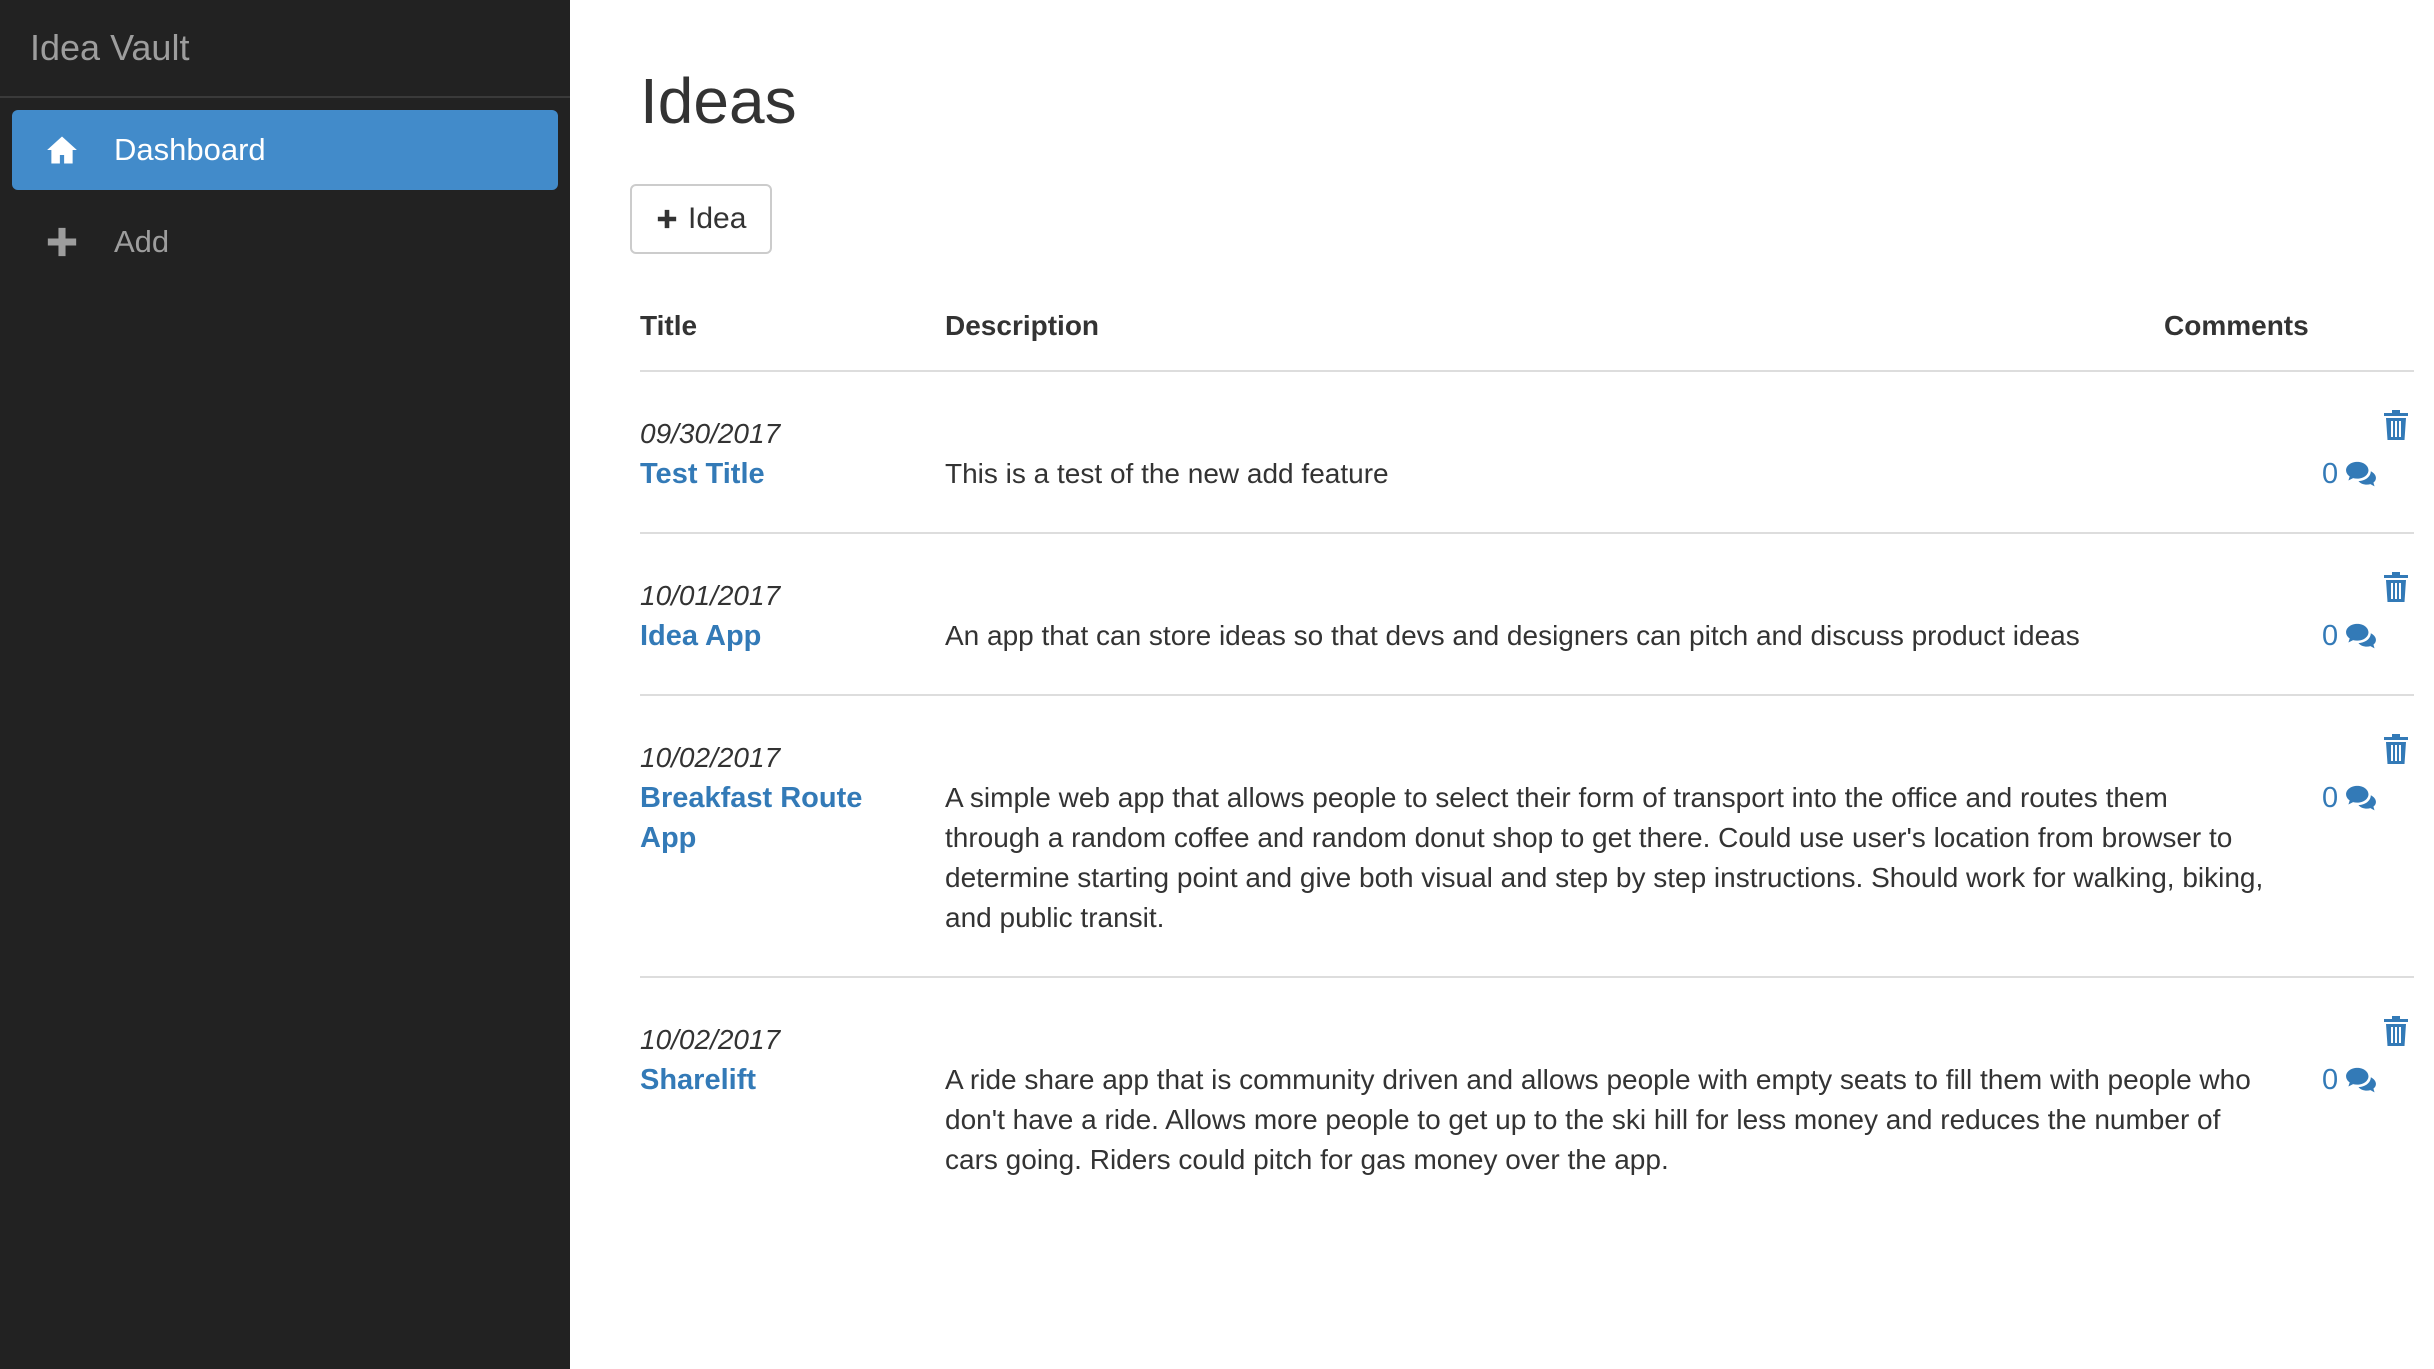 This screenshot has height=1369, width=2434. What do you see at coordinates (765, 474) in the screenshot?
I see `idea-title-link: Test Title` at bounding box center [765, 474].